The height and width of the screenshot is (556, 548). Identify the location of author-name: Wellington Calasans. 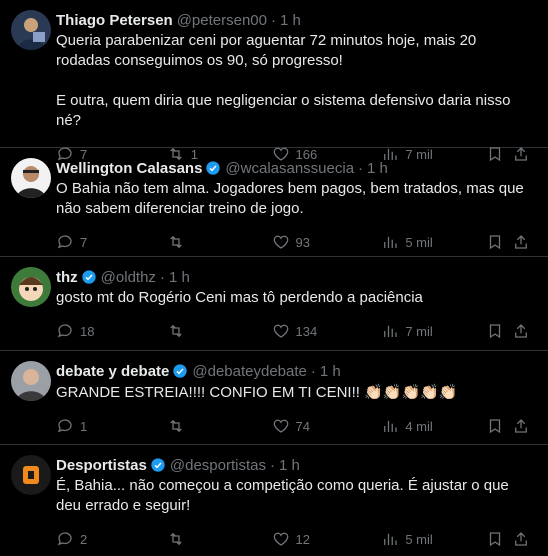
(129, 168).